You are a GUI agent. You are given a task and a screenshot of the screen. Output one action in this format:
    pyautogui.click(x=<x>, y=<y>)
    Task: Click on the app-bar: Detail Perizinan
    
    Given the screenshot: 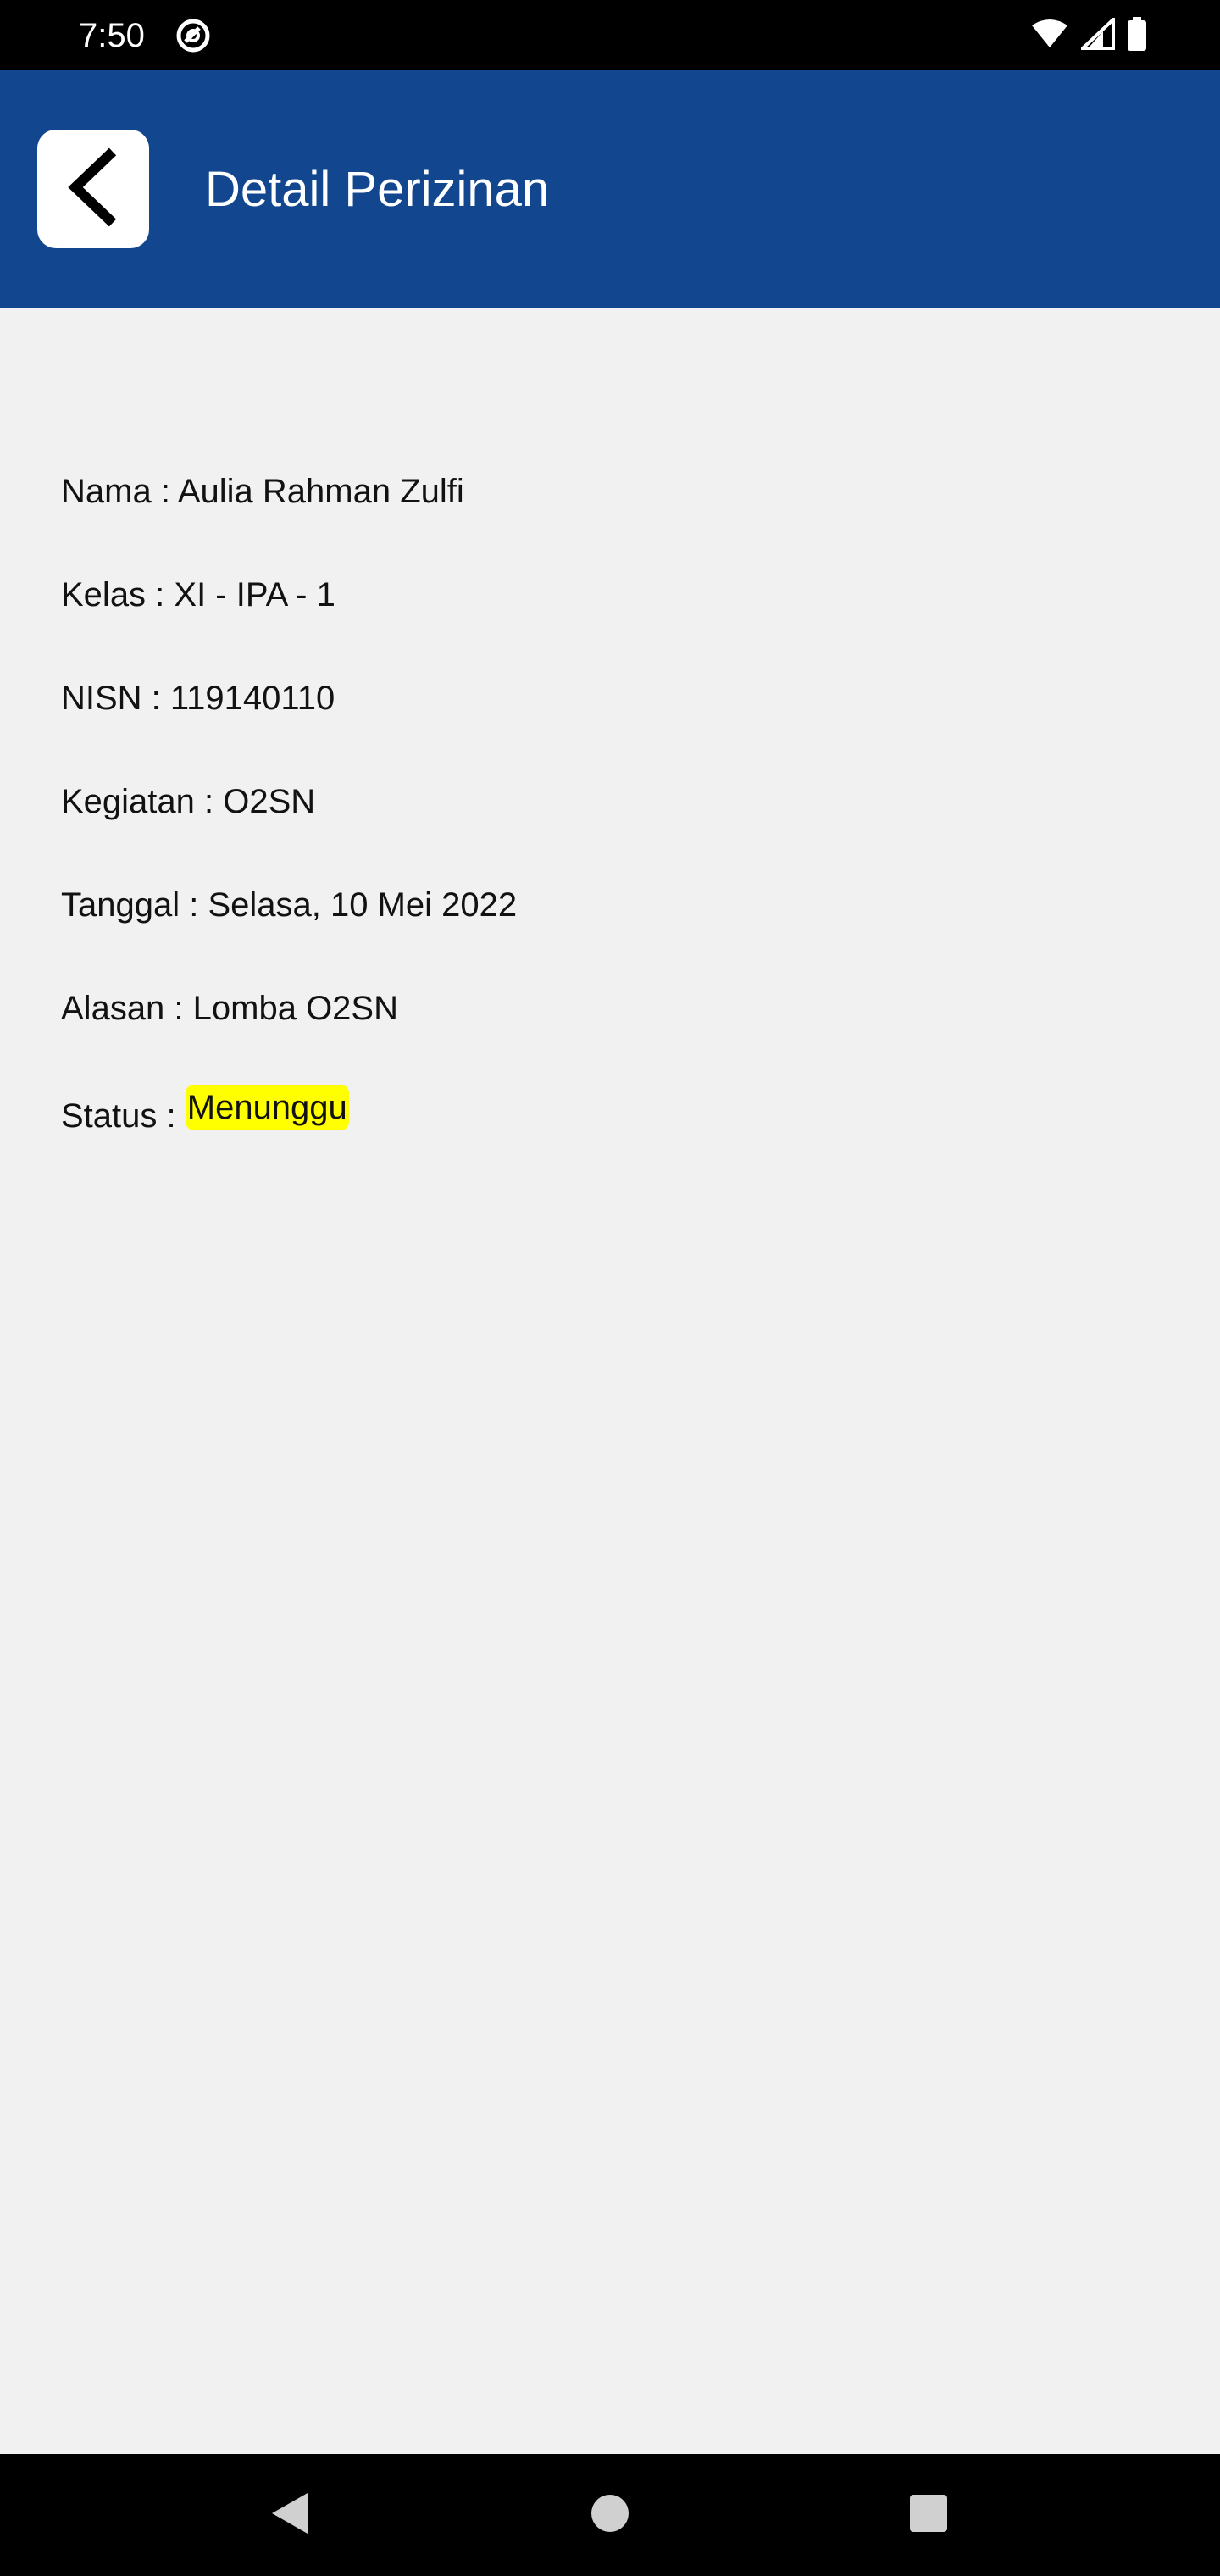 What is the action you would take?
    pyautogui.click(x=610, y=189)
    